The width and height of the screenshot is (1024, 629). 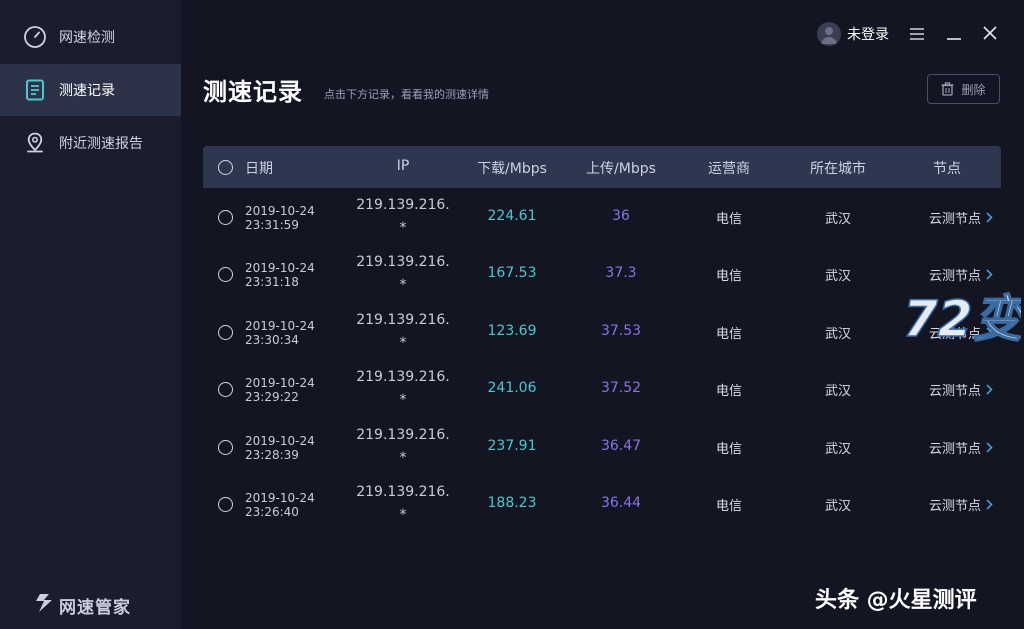 What do you see at coordinates (35, 143) in the screenshot?
I see `location-pin-icon` at bounding box center [35, 143].